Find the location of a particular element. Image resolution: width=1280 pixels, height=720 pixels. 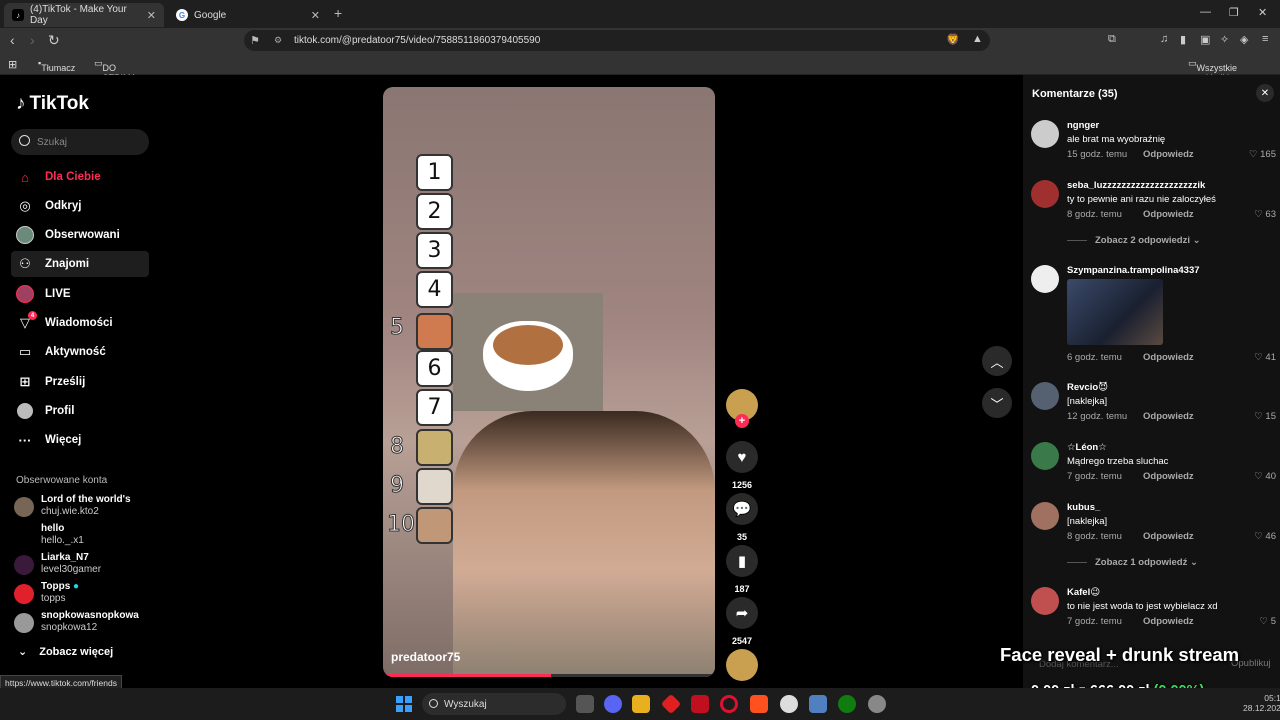

comment-gif-image is located at coordinates (1115, 312).